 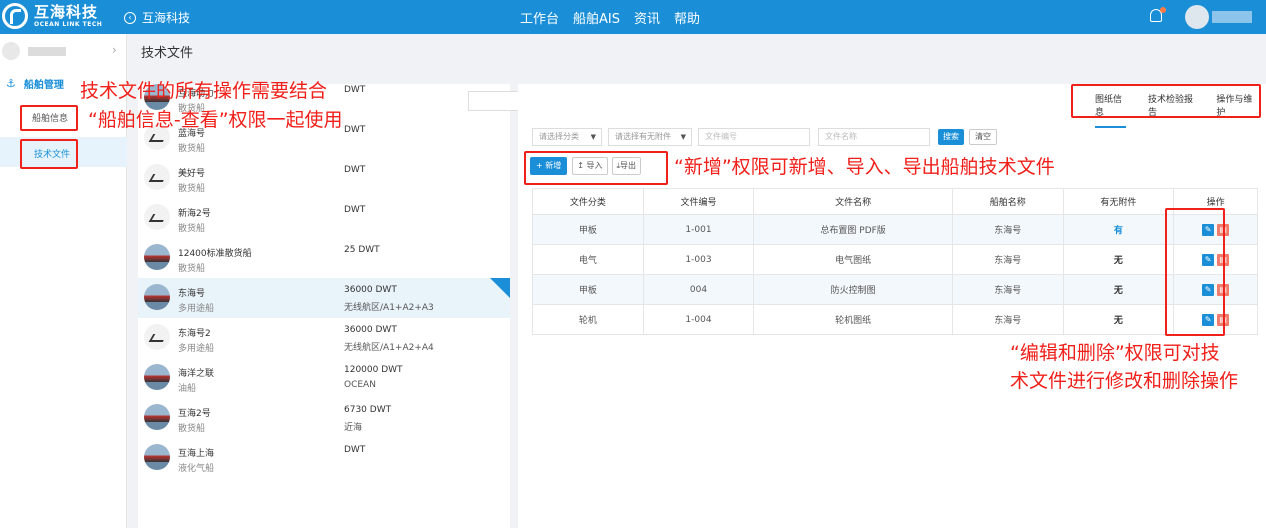 I want to click on annotation-add-note: “新增”权限可新增、导入、导出船舶技术文件, so click(x=864, y=167).